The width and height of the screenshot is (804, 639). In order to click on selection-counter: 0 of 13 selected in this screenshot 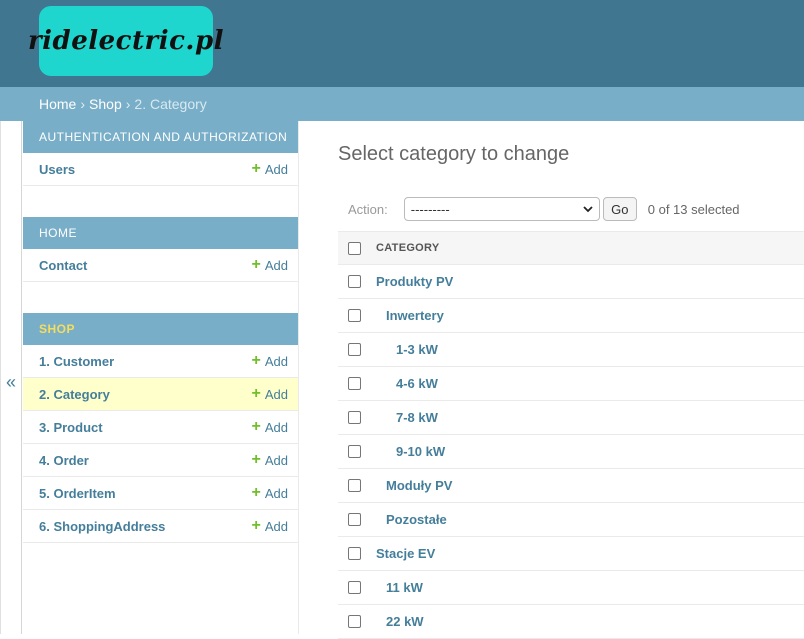, I will do `click(693, 209)`.